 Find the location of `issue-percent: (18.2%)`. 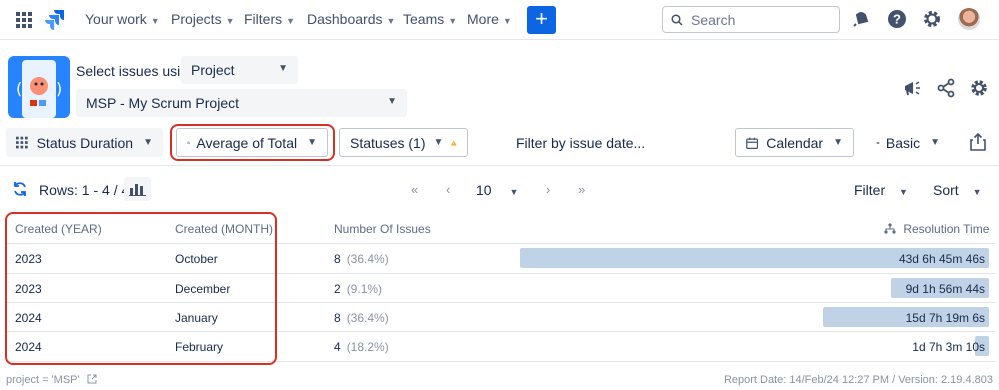

issue-percent: (18.2%) is located at coordinates (367, 347).